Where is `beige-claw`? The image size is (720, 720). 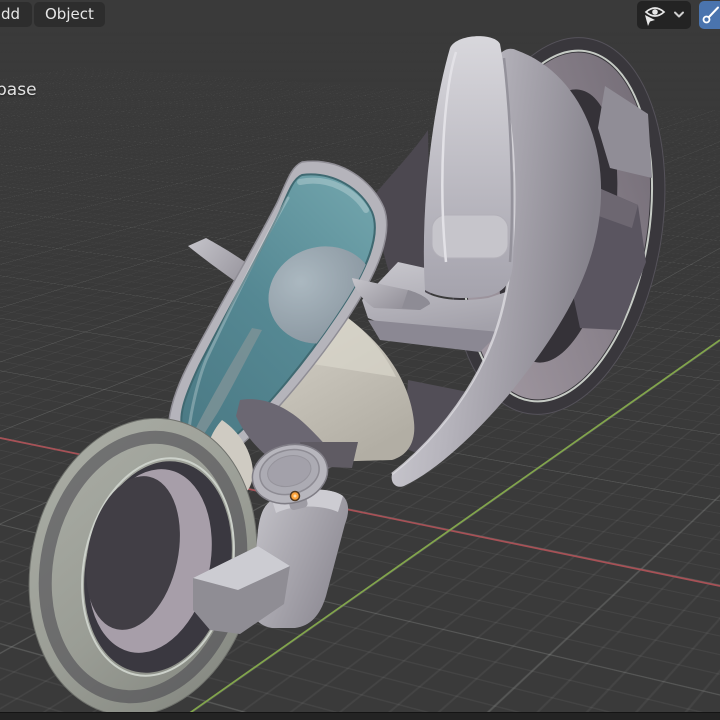
beige-claw is located at coordinates (228, 460).